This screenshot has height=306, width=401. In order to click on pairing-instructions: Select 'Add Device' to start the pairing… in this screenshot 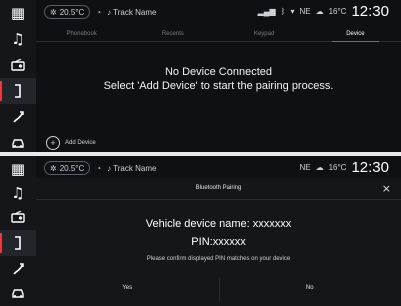, I will do `click(218, 86)`.